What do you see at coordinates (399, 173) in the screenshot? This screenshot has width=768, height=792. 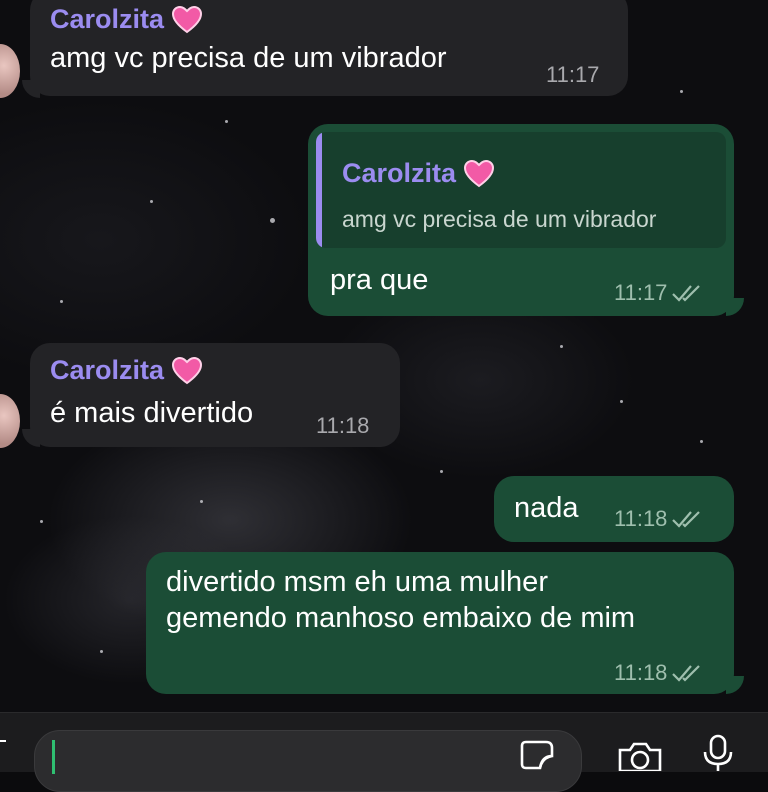 I see `reply-sender-text: Carolzita` at bounding box center [399, 173].